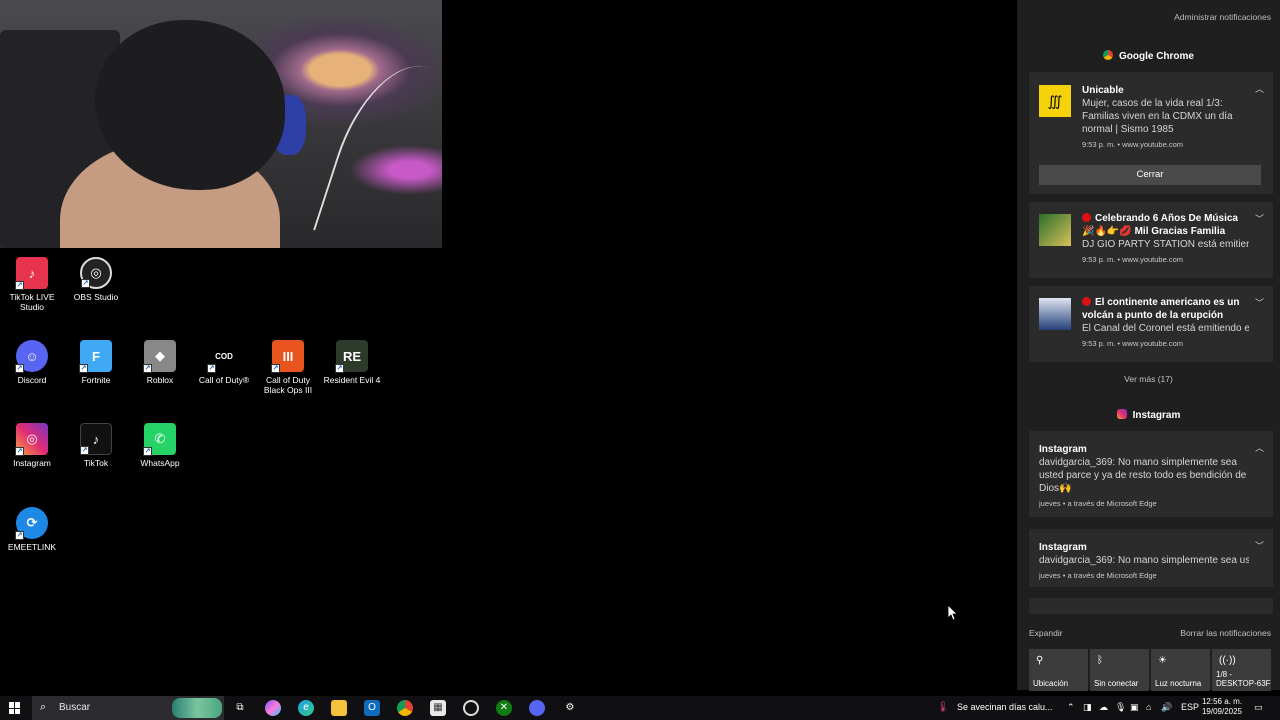 This screenshot has width=1280, height=720. Describe the element at coordinates (1151, 606) in the screenshot. I see `notification-card-partial` at that location.